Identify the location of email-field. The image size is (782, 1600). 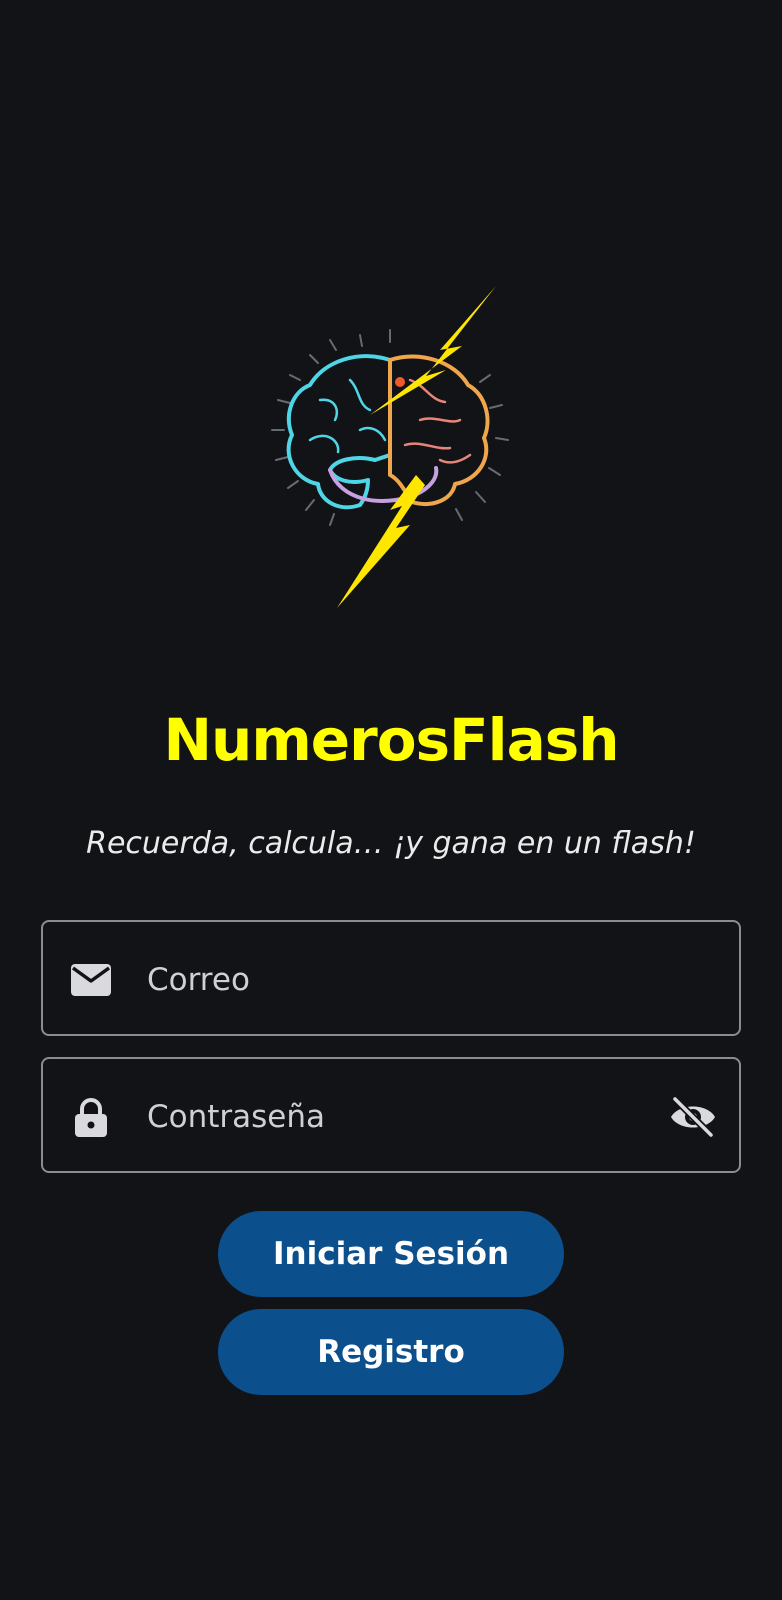
(391, 978).